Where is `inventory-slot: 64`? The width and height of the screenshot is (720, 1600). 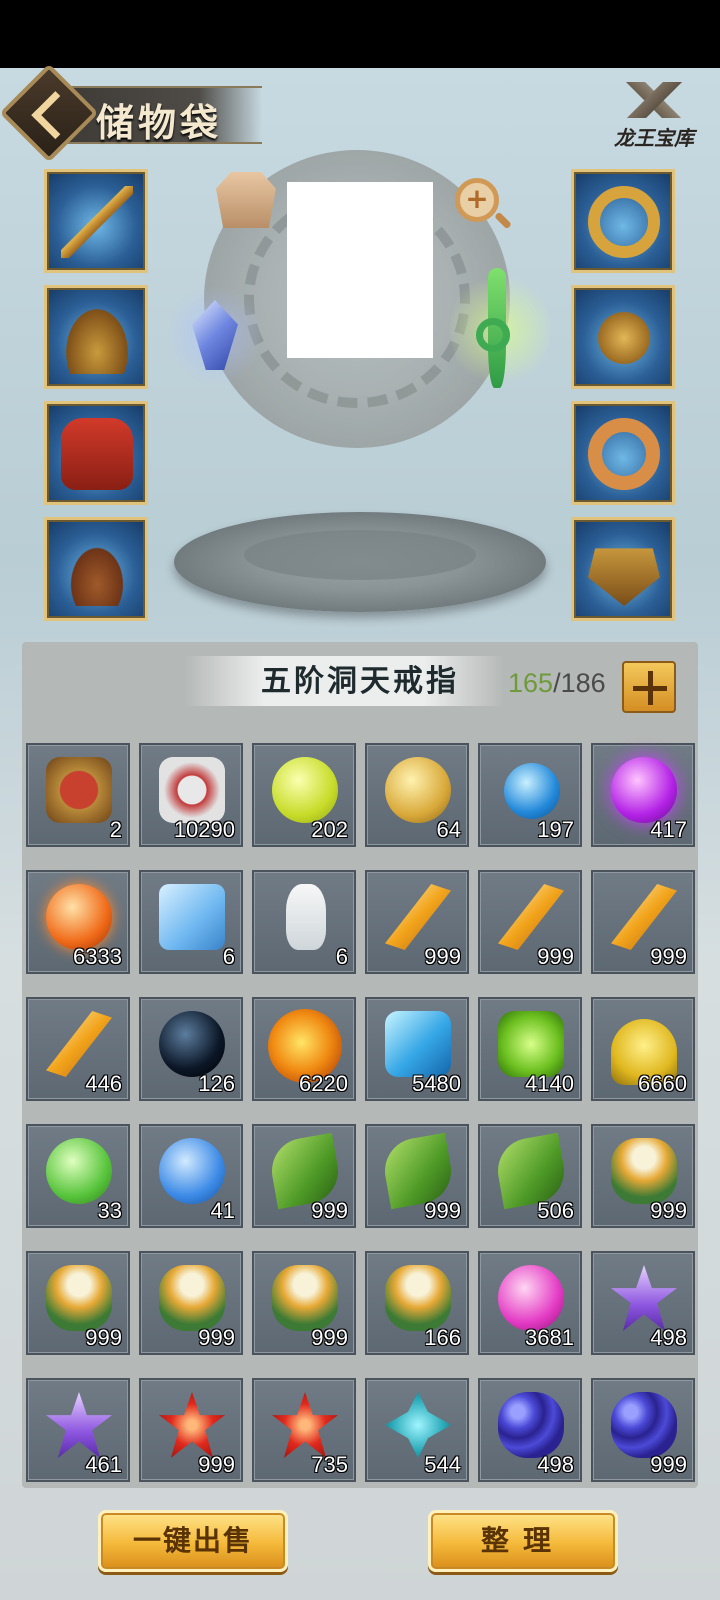
inventory-slot: 64 is located at coordinates (417, 795).